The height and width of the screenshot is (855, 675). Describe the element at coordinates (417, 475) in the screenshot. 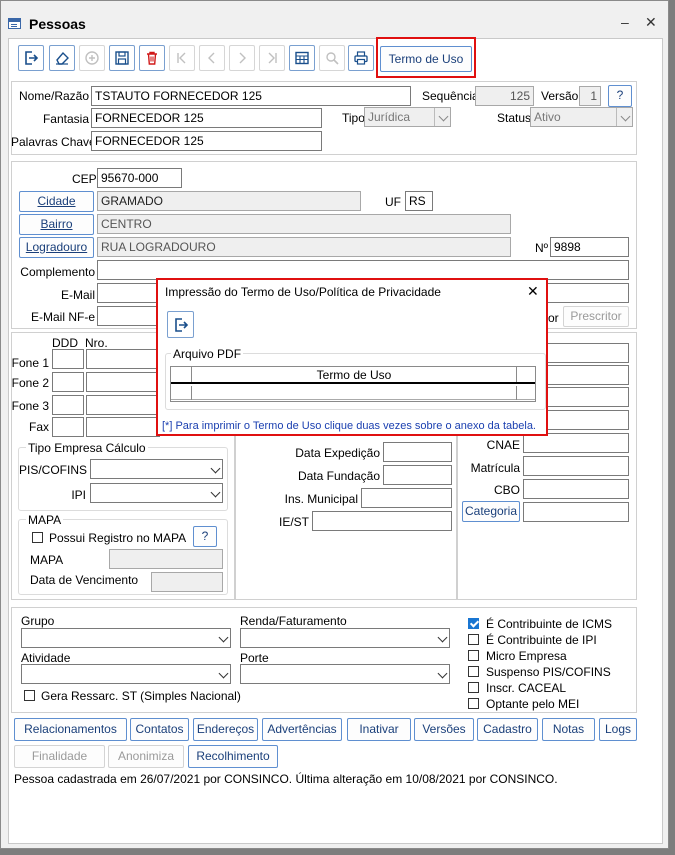

I see `data-fundacao-input` at that location.